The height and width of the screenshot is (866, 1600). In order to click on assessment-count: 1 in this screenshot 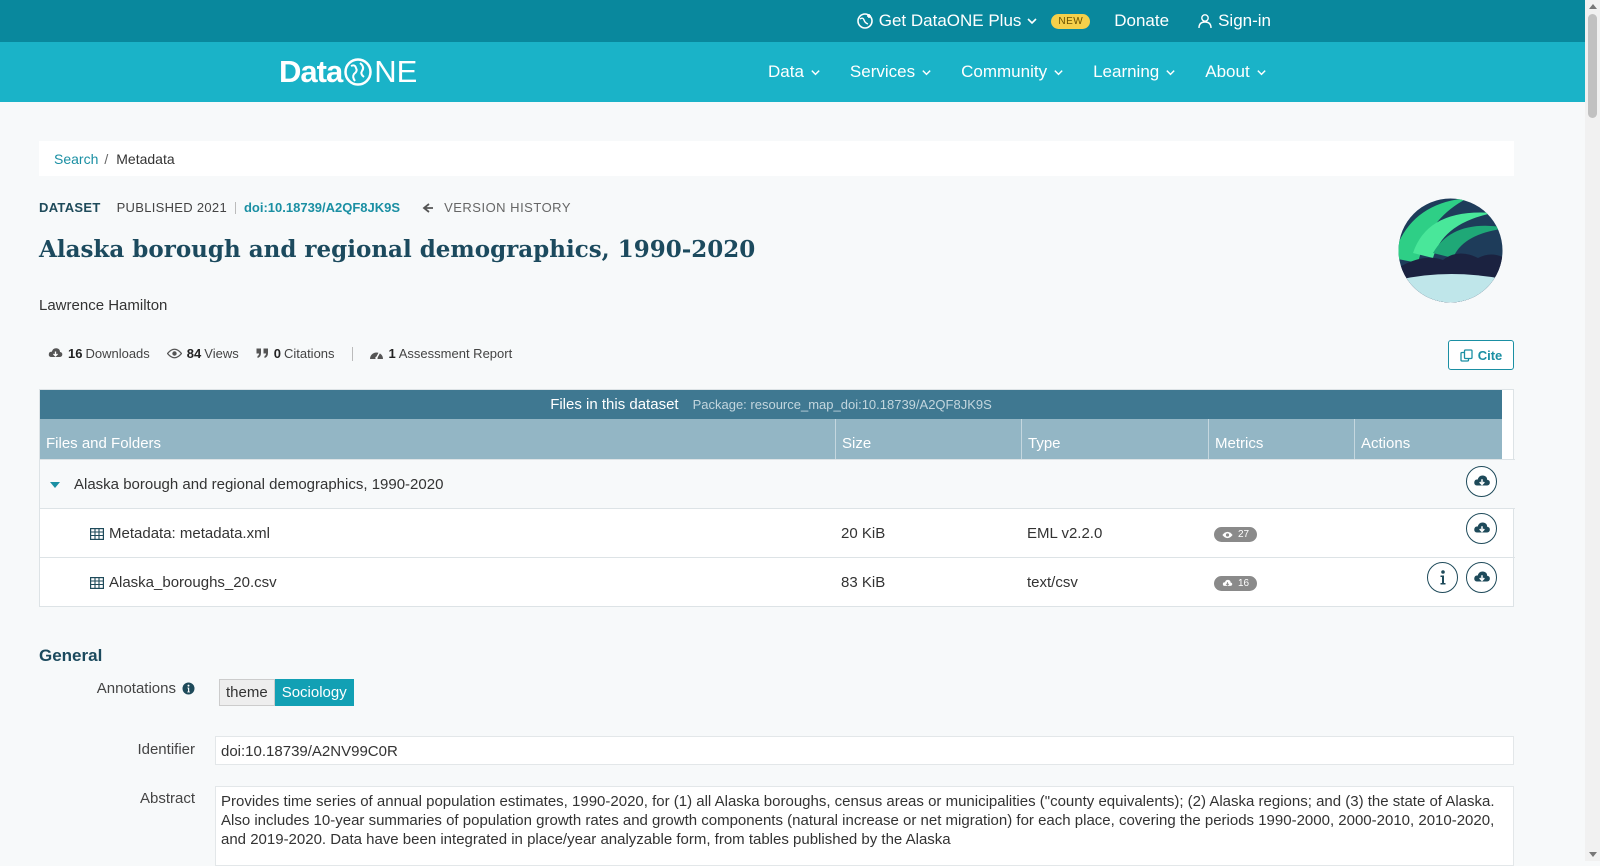, I will do `click(392, 353)`.